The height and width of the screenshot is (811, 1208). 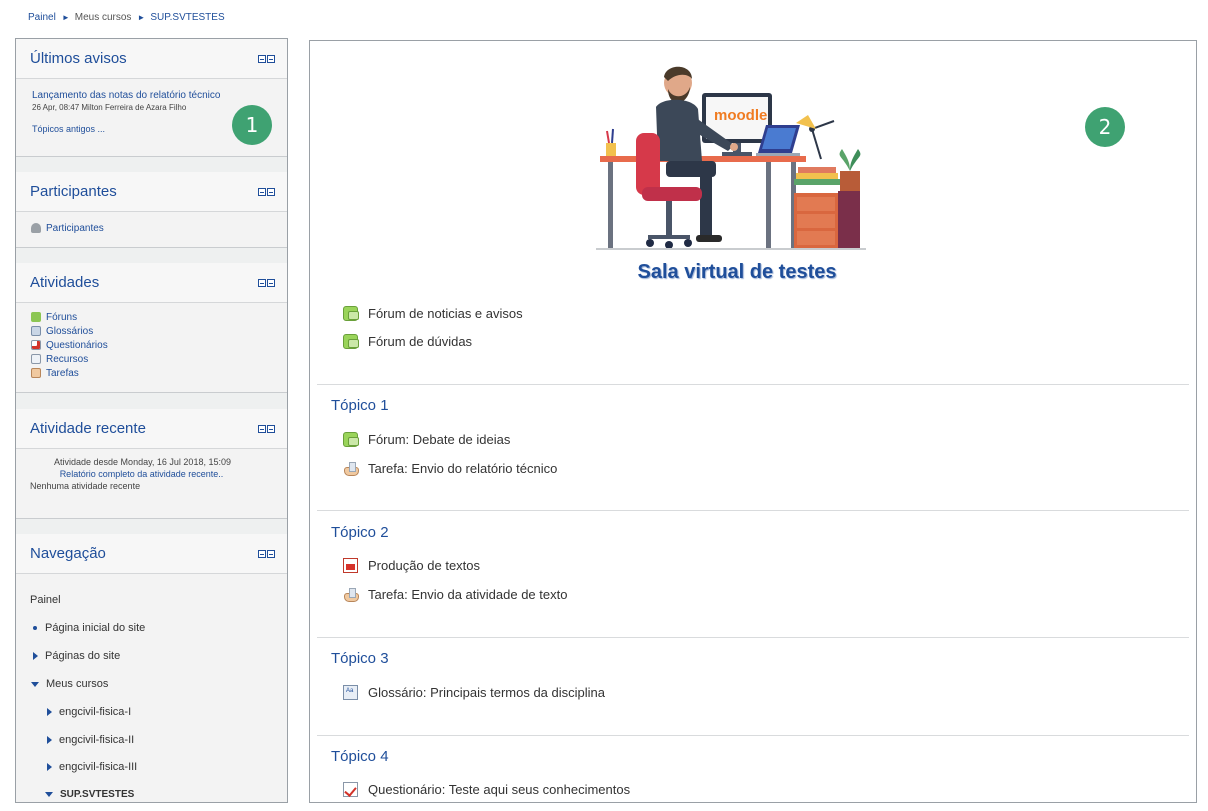 I want to click on nav-painel: Painel, so click(x=45, y=600).